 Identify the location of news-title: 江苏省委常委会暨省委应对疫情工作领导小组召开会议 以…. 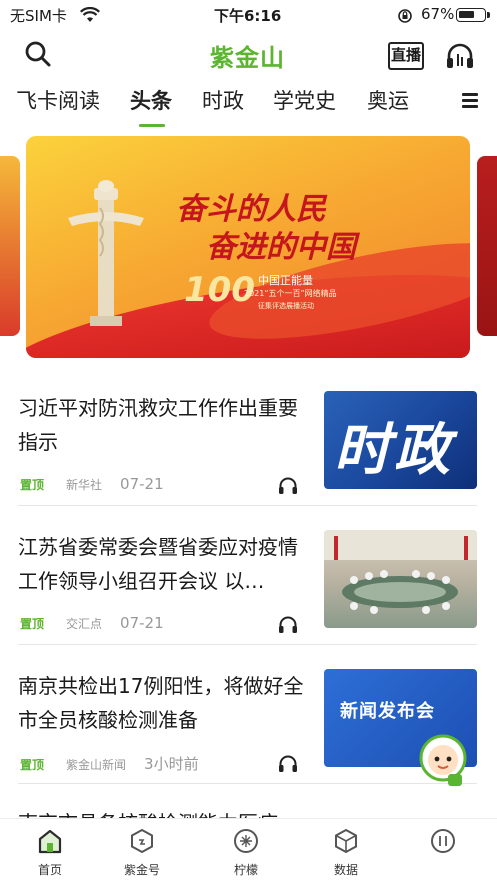
(163, 564).